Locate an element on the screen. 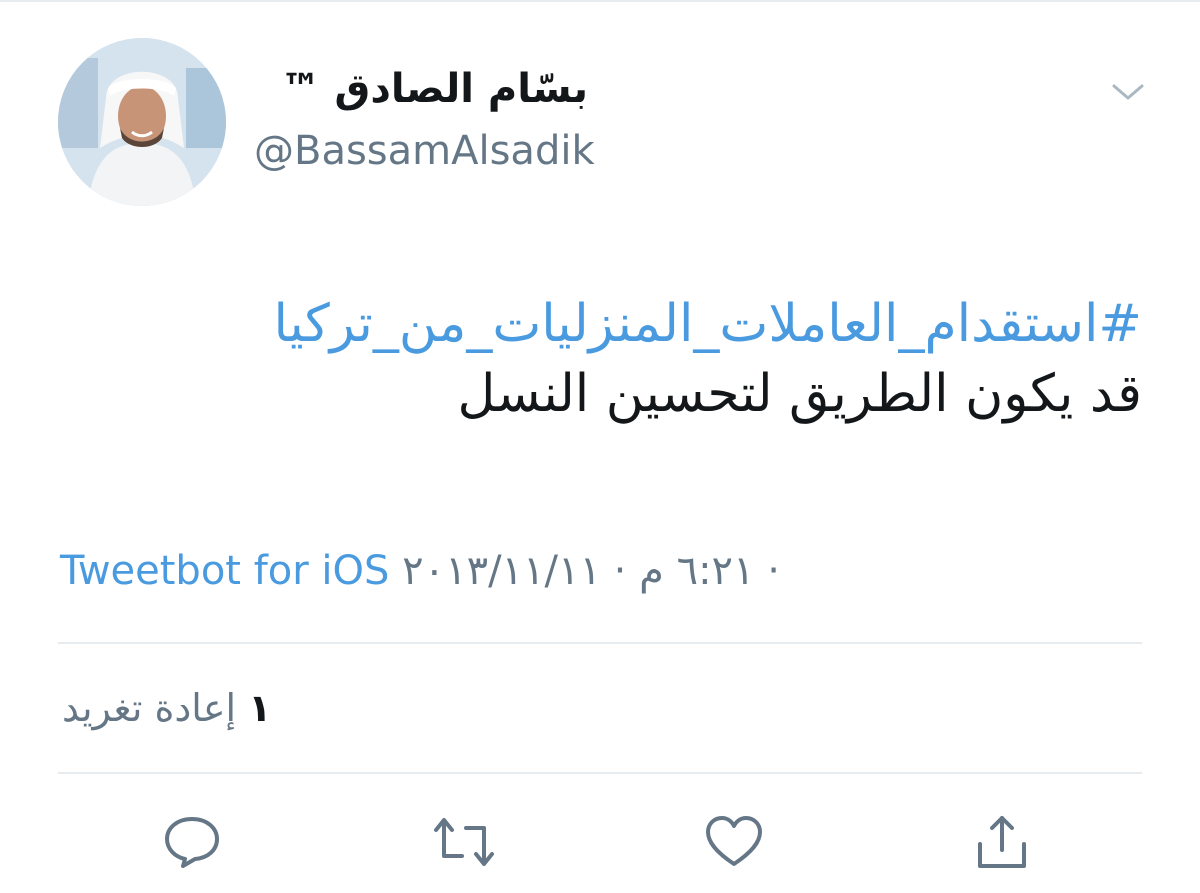 Image resolution: width=1200 pixels, height=893 pixels. top-border is located at coordinates (600, 1).